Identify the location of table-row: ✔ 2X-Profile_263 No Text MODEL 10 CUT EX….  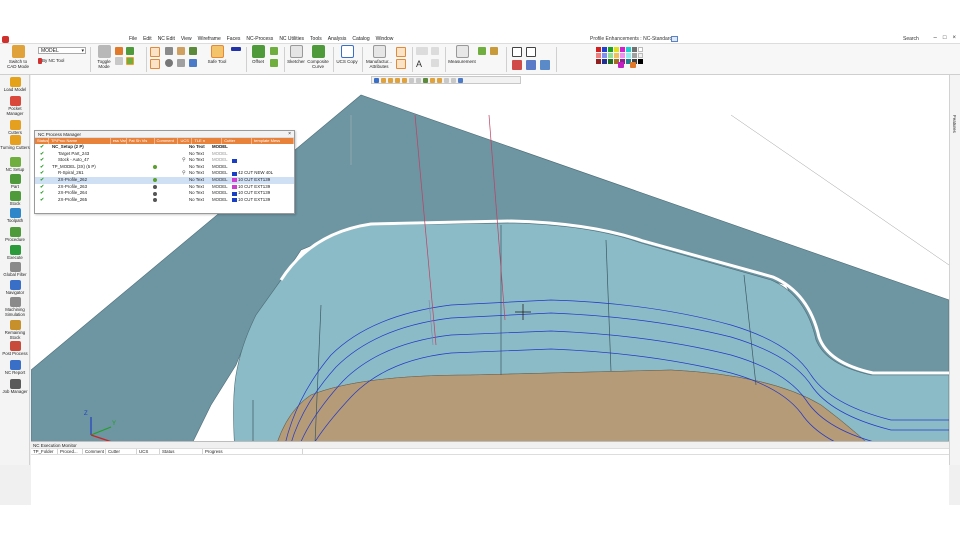
(164, 187).